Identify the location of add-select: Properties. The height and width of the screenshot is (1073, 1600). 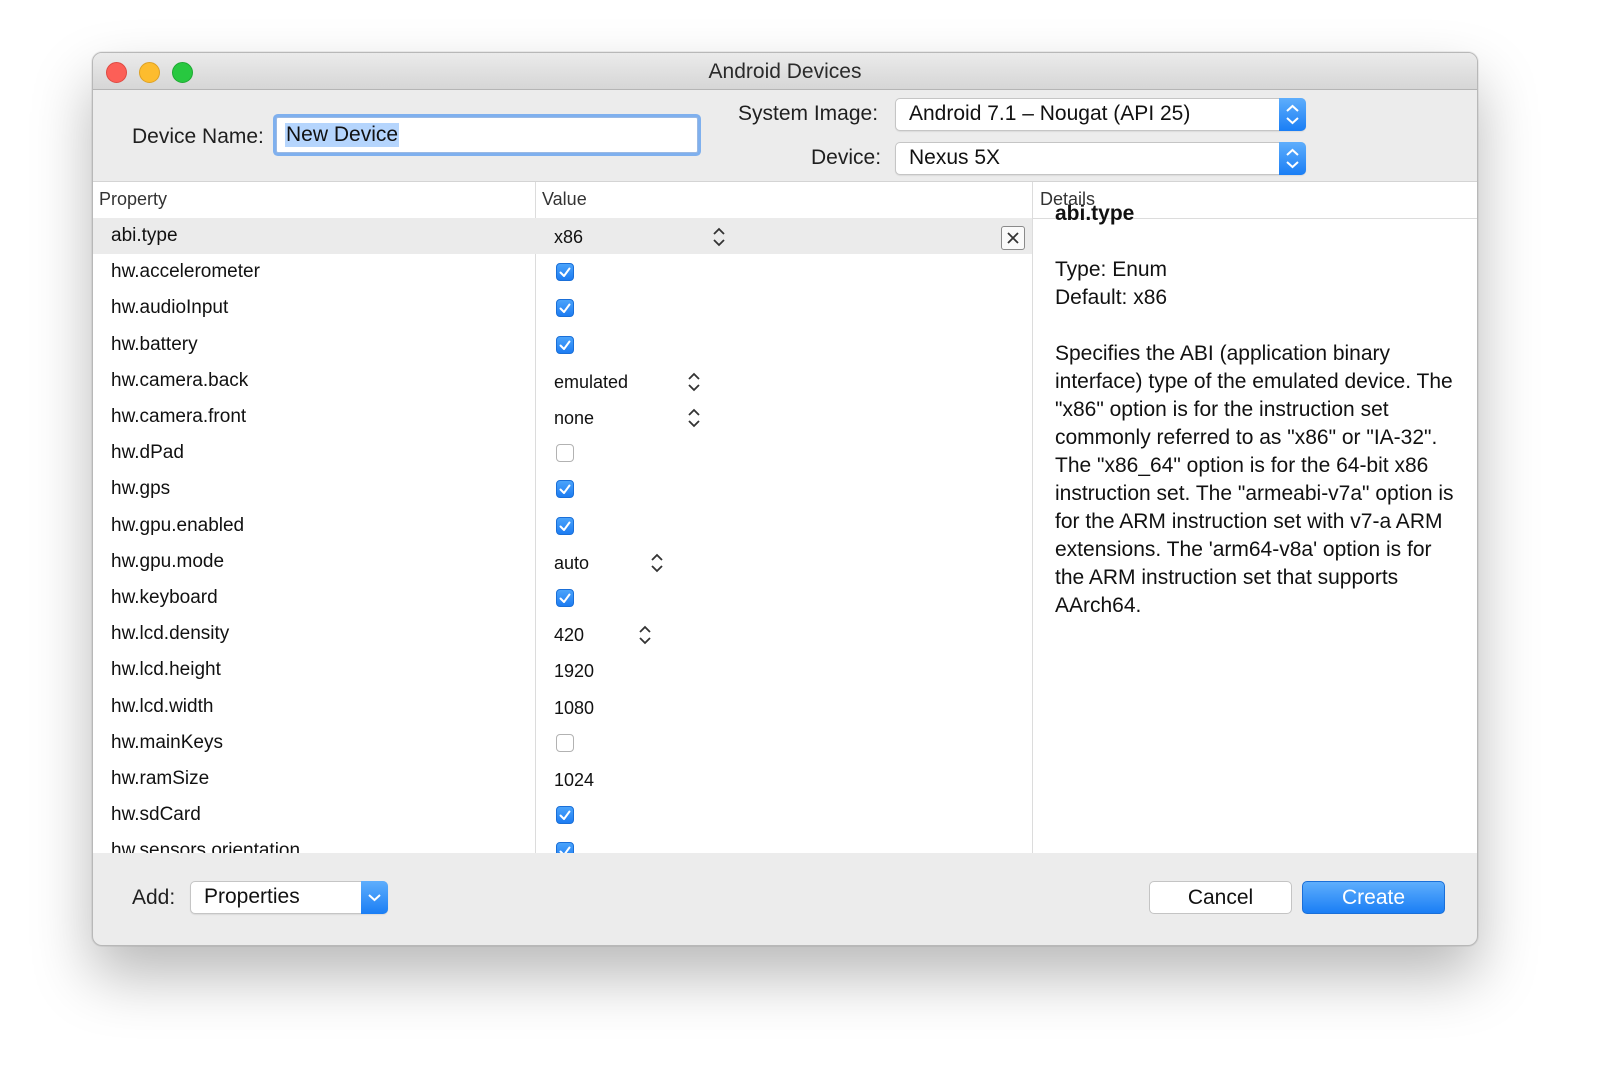
(289, 897).